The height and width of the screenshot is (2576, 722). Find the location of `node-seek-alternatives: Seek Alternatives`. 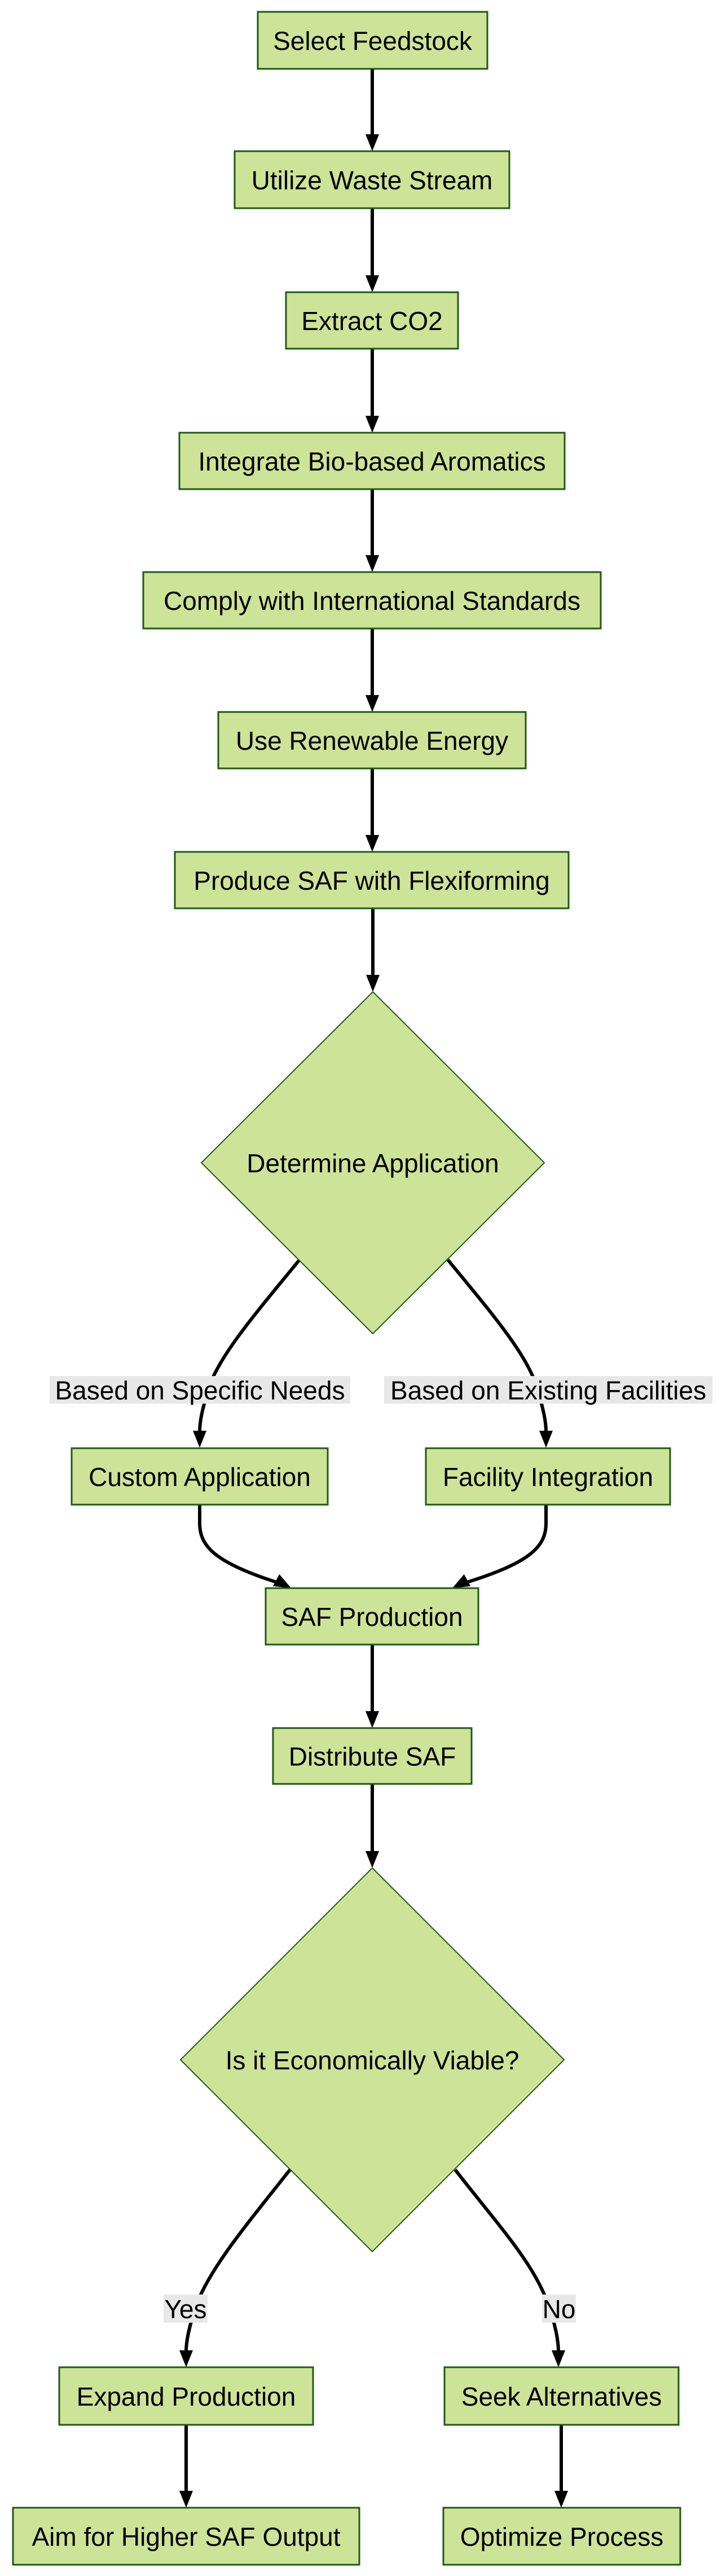

node-seek-alternatives: Seek Alternatives is located at coordinates (561, 2396).